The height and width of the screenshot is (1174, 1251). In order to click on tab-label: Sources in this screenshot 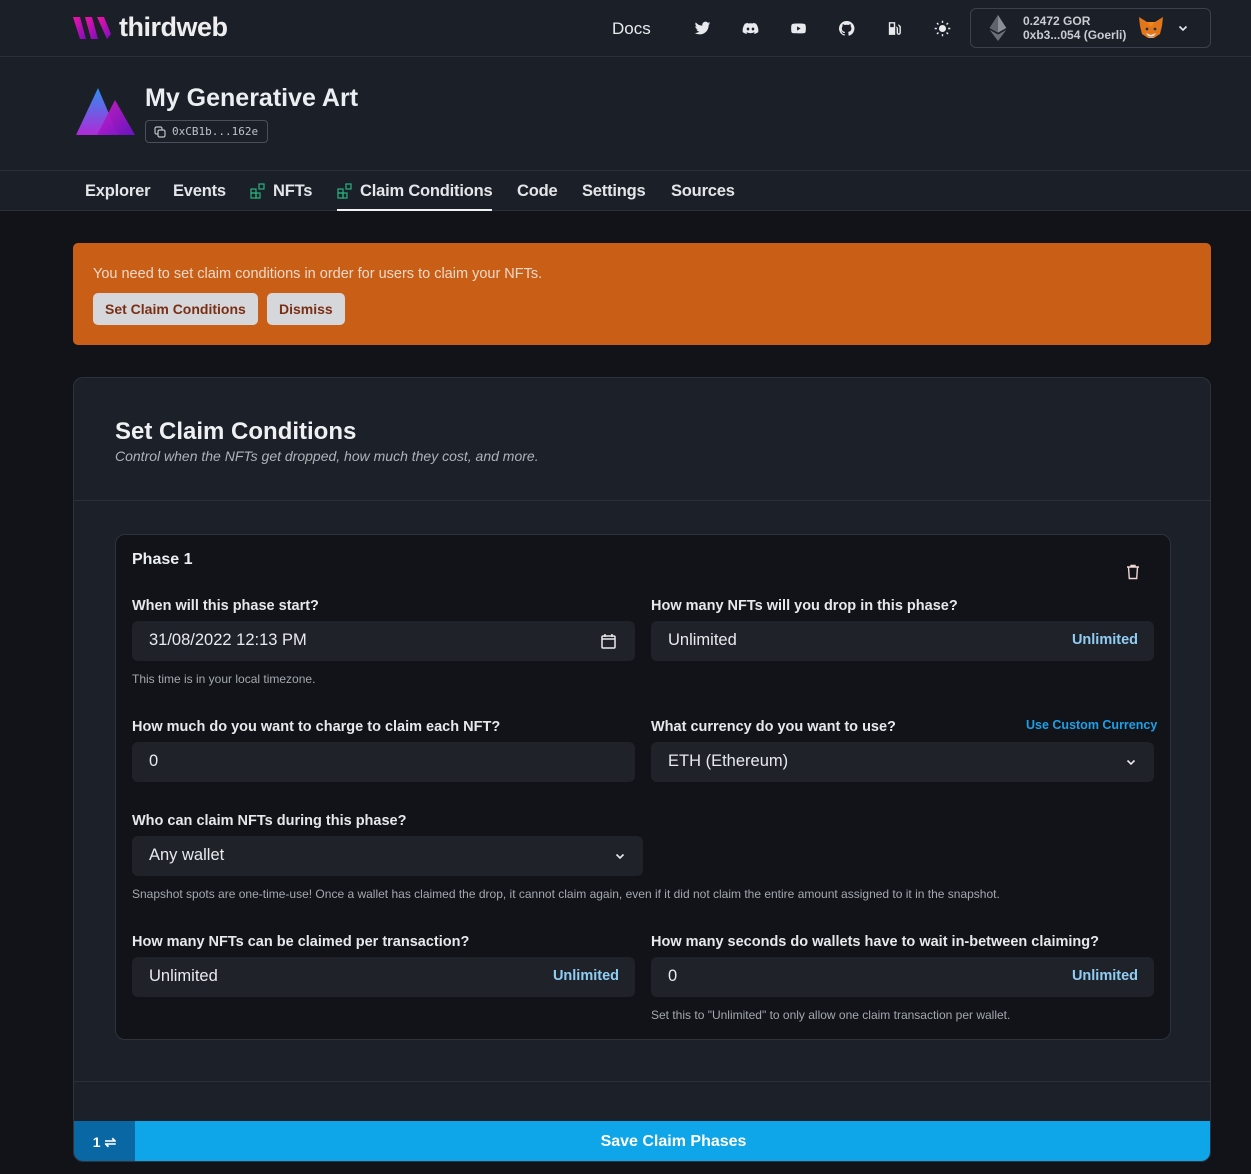, I will do `click(703, 190)`.